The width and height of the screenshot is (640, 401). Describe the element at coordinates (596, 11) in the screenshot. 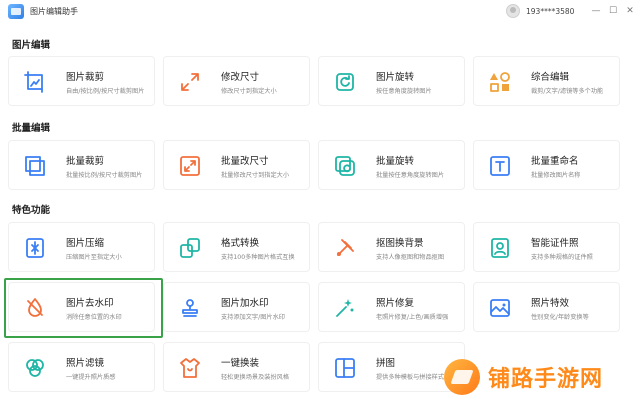

I see `minimize-button: —` at that location.